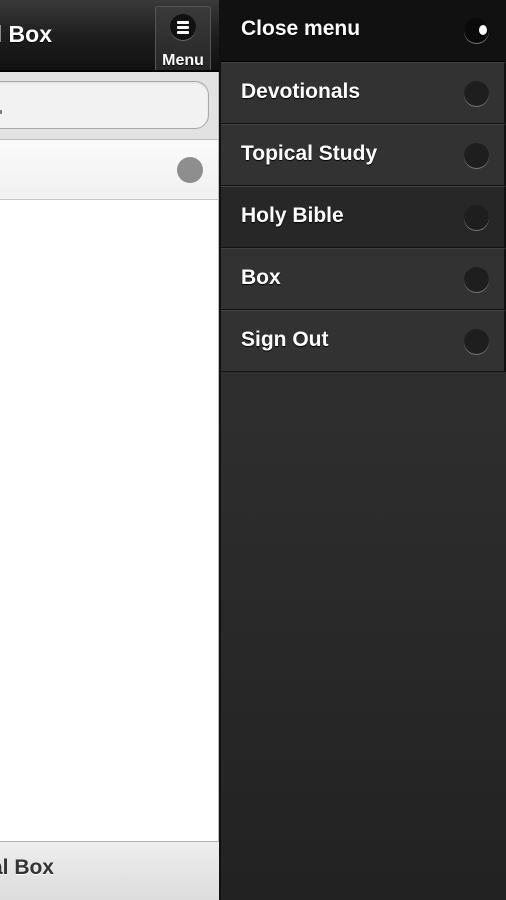 The image size is (506, 900). What do you see at coordinates (309, 153) in the screenshot?
I see `menu-item-label: Topical Study` at bounding box center [309, 153].